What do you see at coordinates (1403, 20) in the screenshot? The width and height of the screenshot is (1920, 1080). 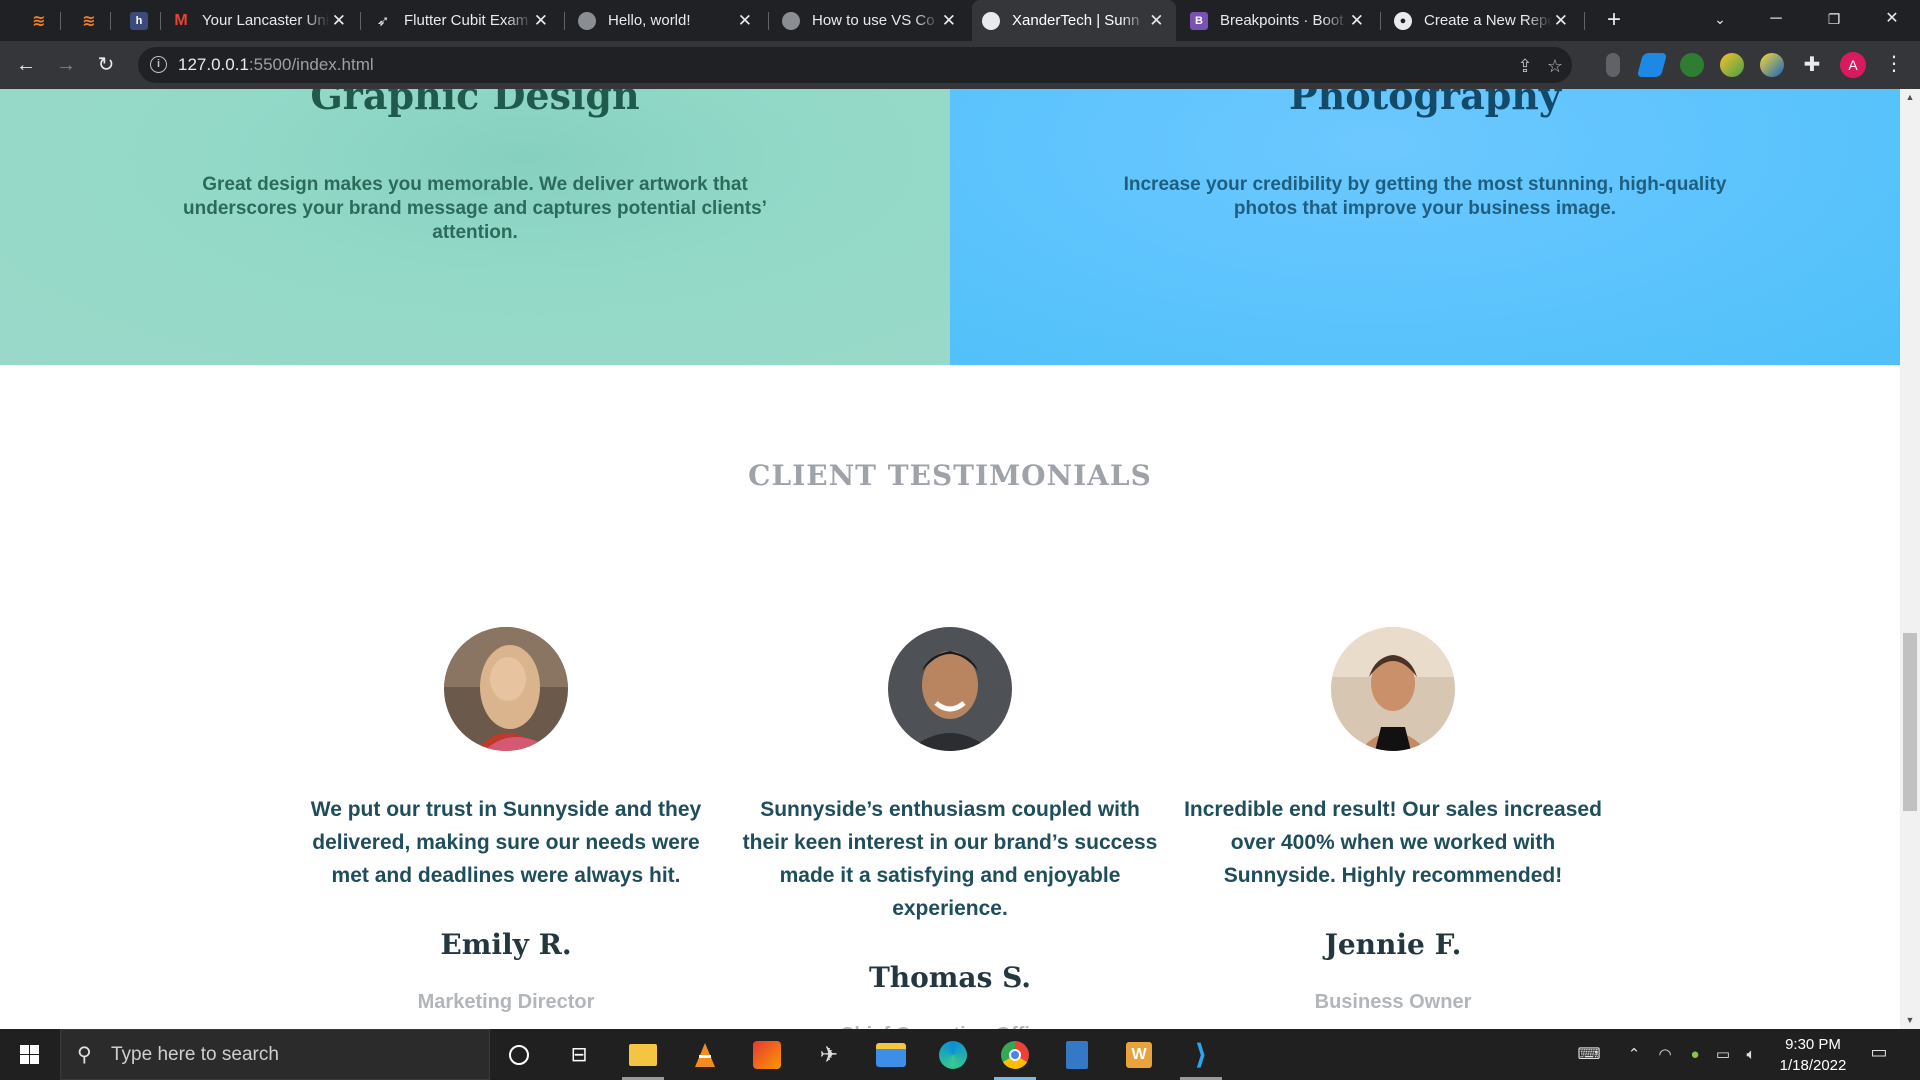 I see `github-icon: ●` at bounding box center [1403, 20].